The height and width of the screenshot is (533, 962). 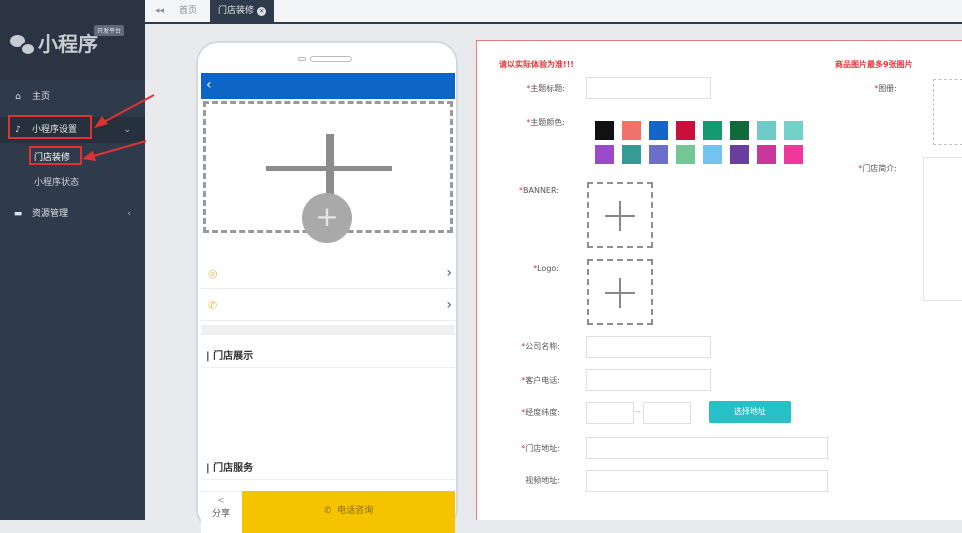 I want to click on brand-logo: 小程序, so click(x=54, y=42).